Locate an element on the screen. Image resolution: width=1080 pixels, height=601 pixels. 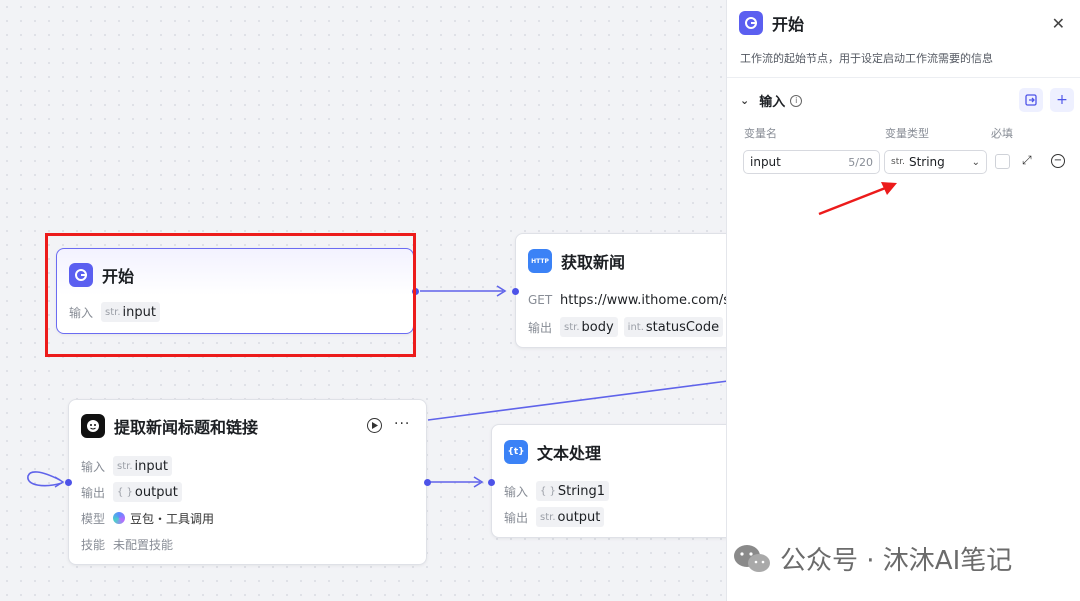
http-node-title: 获取新闻 is located at coordinates (593, 262).